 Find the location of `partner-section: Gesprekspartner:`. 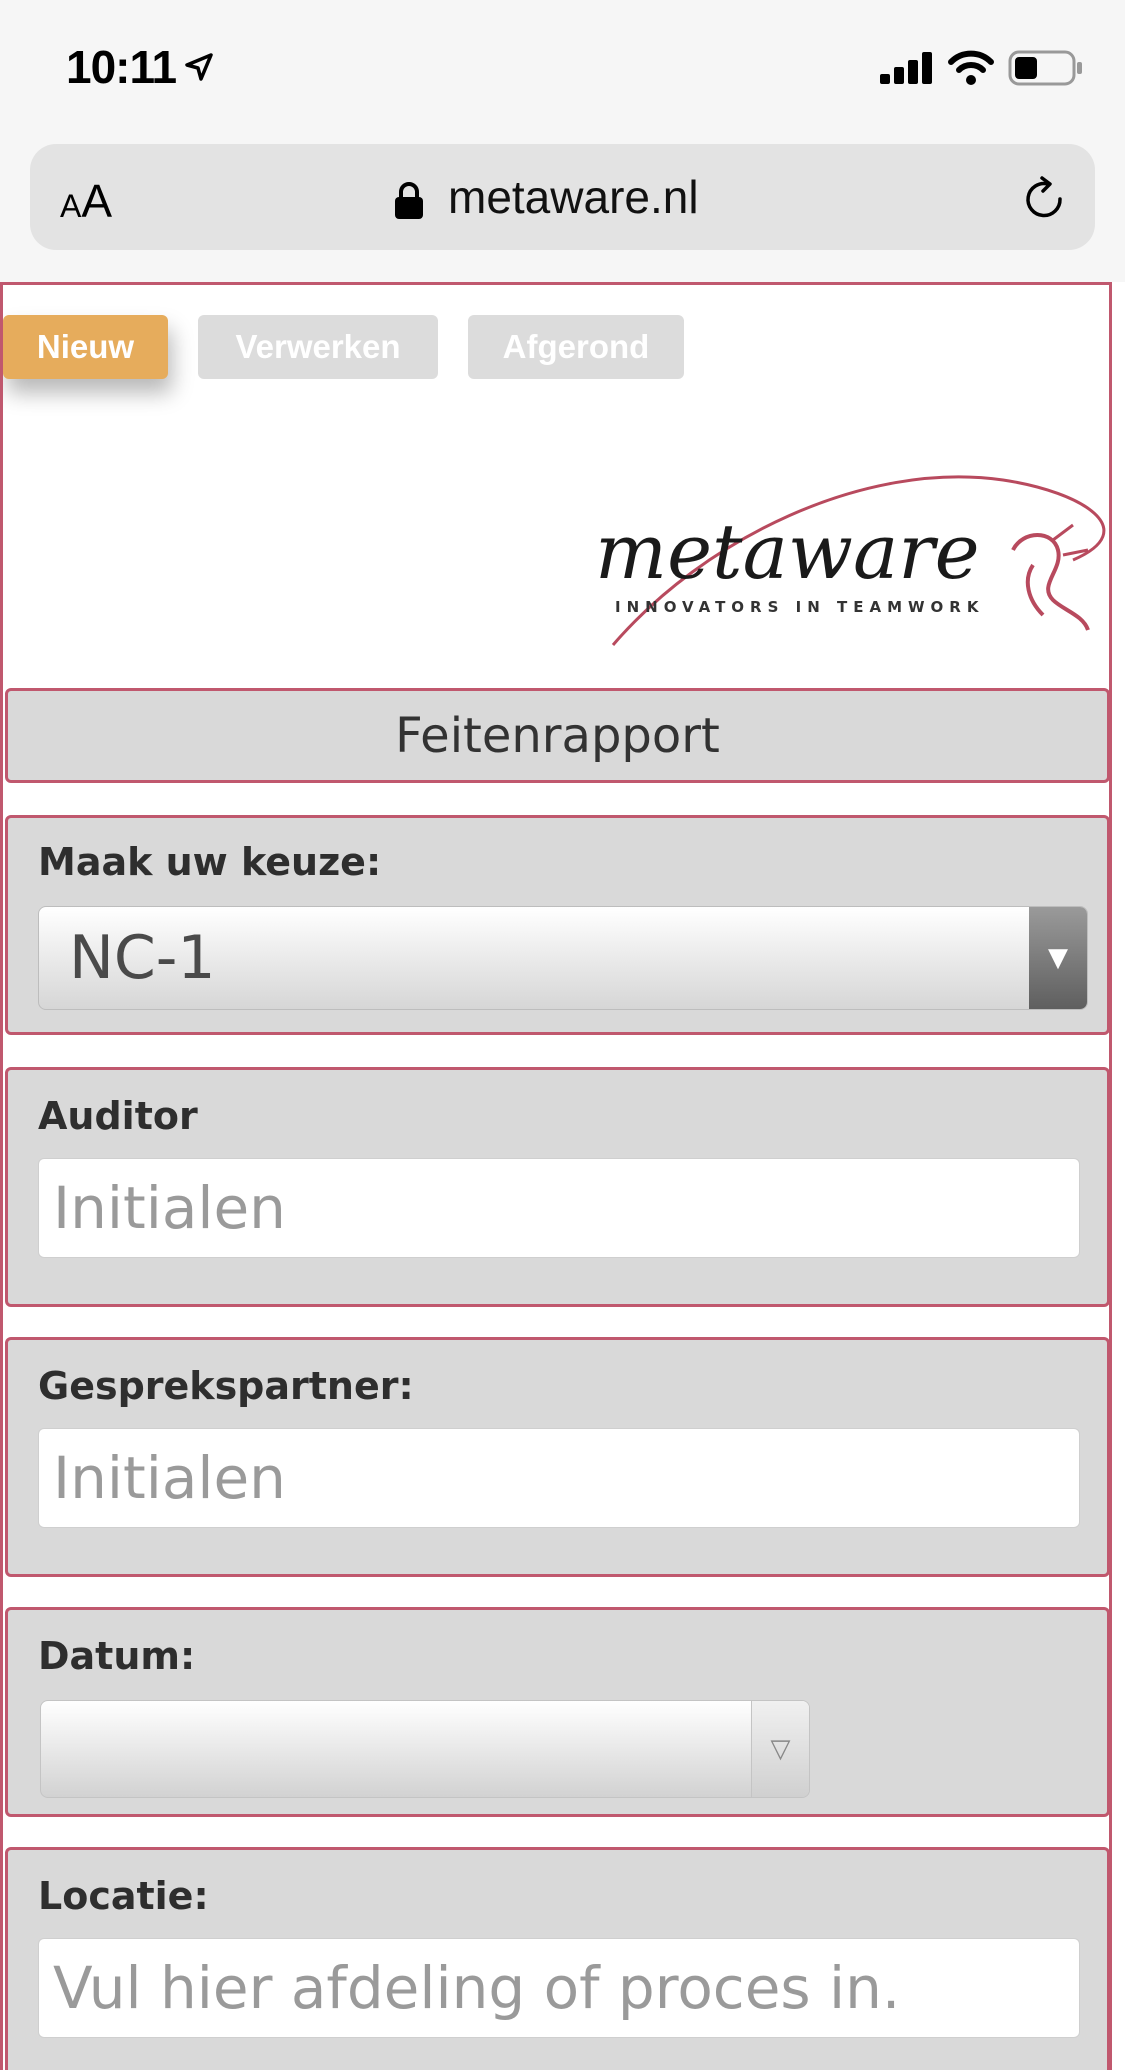

partner-section: Gesprekspartner: is located at coordinates (557, 1457).